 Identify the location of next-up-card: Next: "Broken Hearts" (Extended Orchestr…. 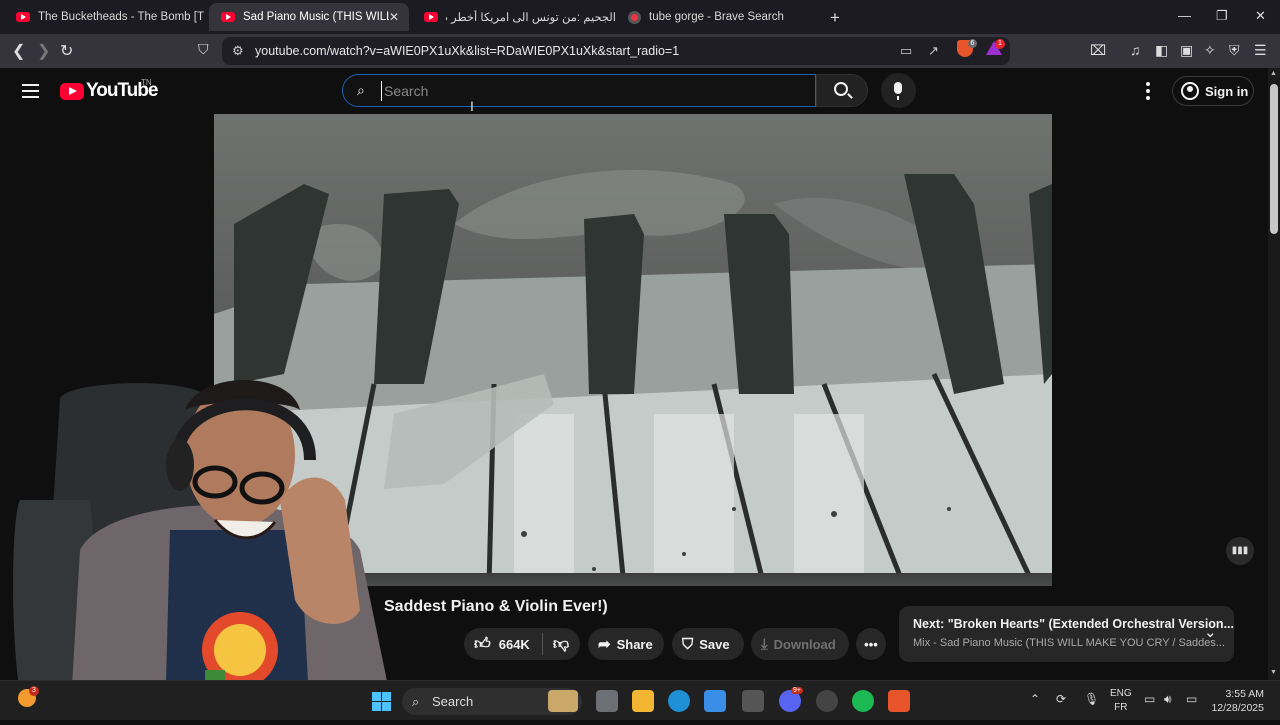
(1066, 634).